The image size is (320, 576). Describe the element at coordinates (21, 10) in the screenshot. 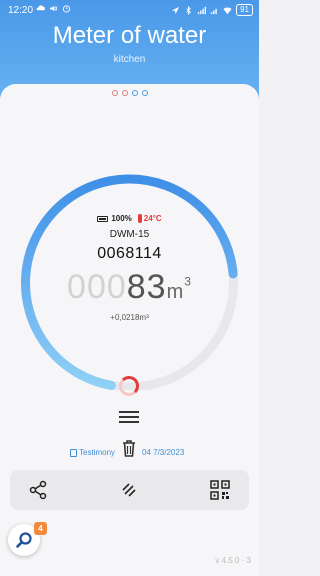

I see `status-time: 12:20` at that location.